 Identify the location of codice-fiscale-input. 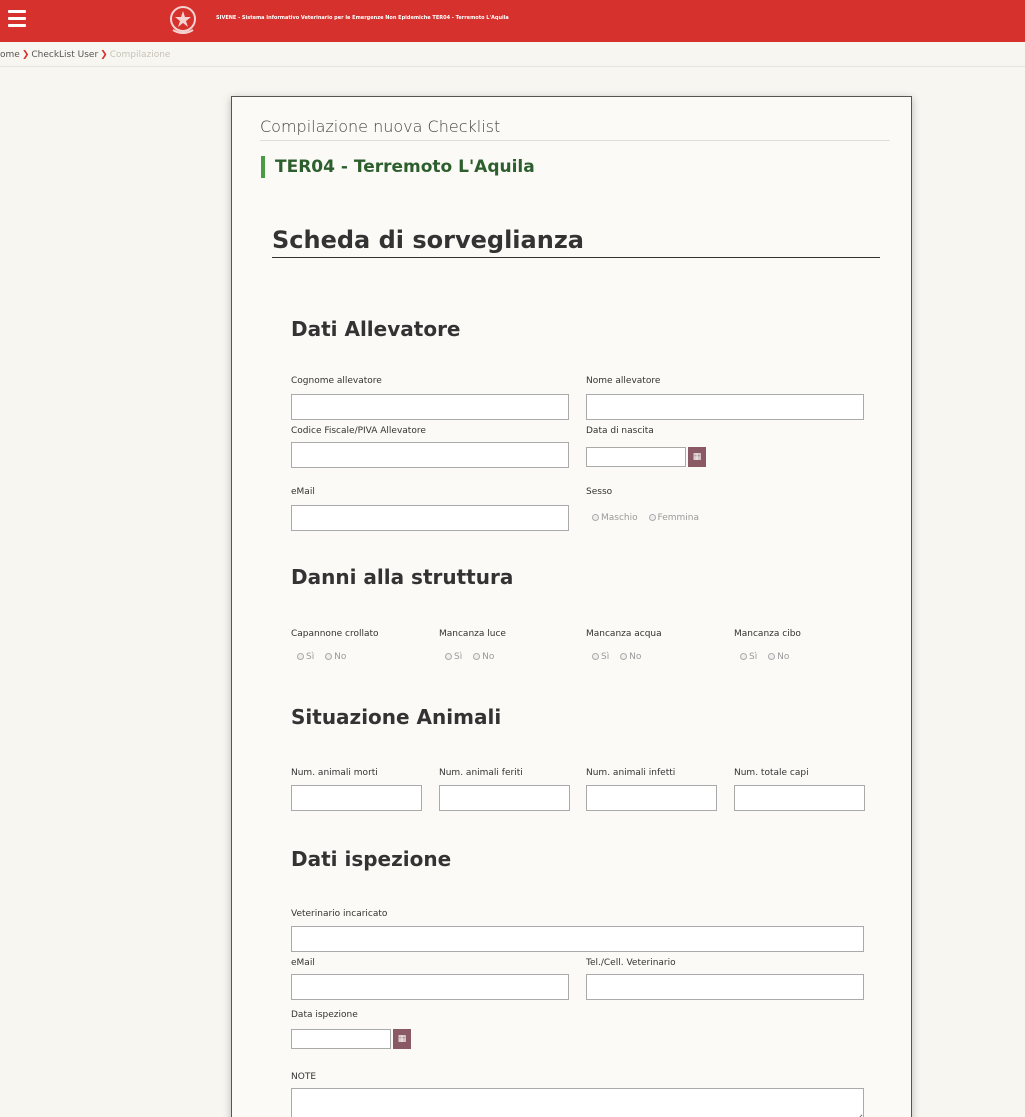
(430, 455).